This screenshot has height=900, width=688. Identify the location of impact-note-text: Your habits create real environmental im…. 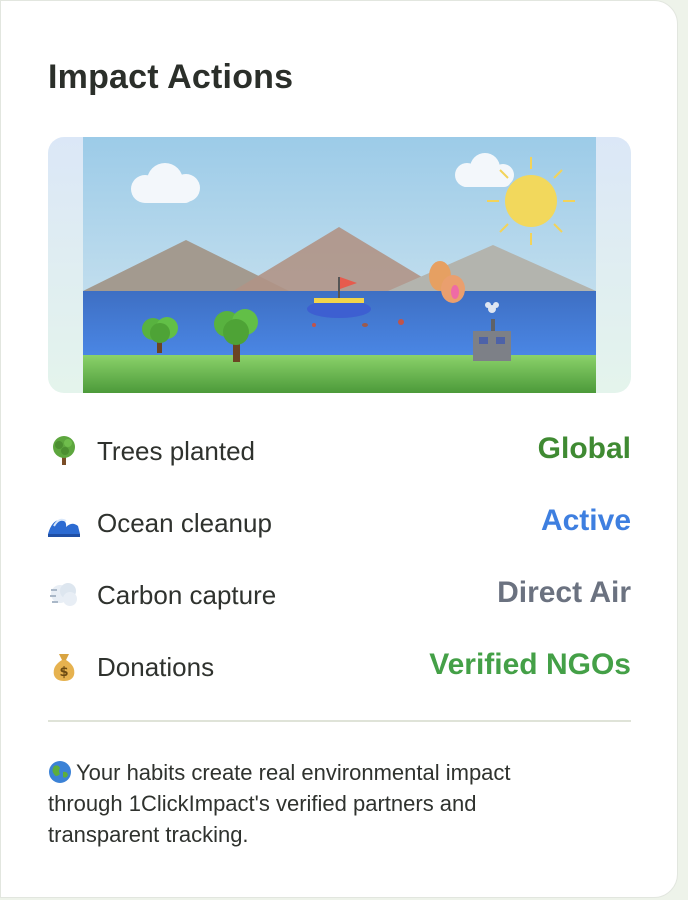
(279, 803).